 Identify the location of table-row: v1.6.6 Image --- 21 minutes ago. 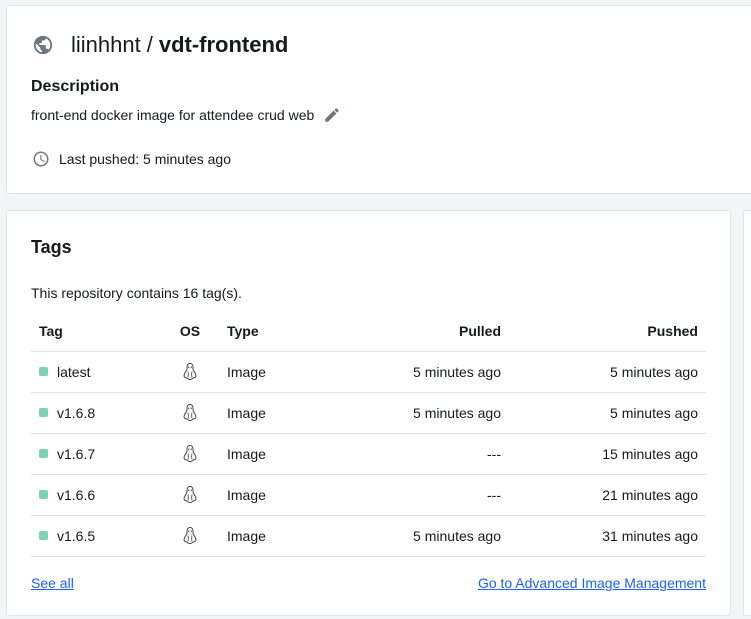
(368, 495).